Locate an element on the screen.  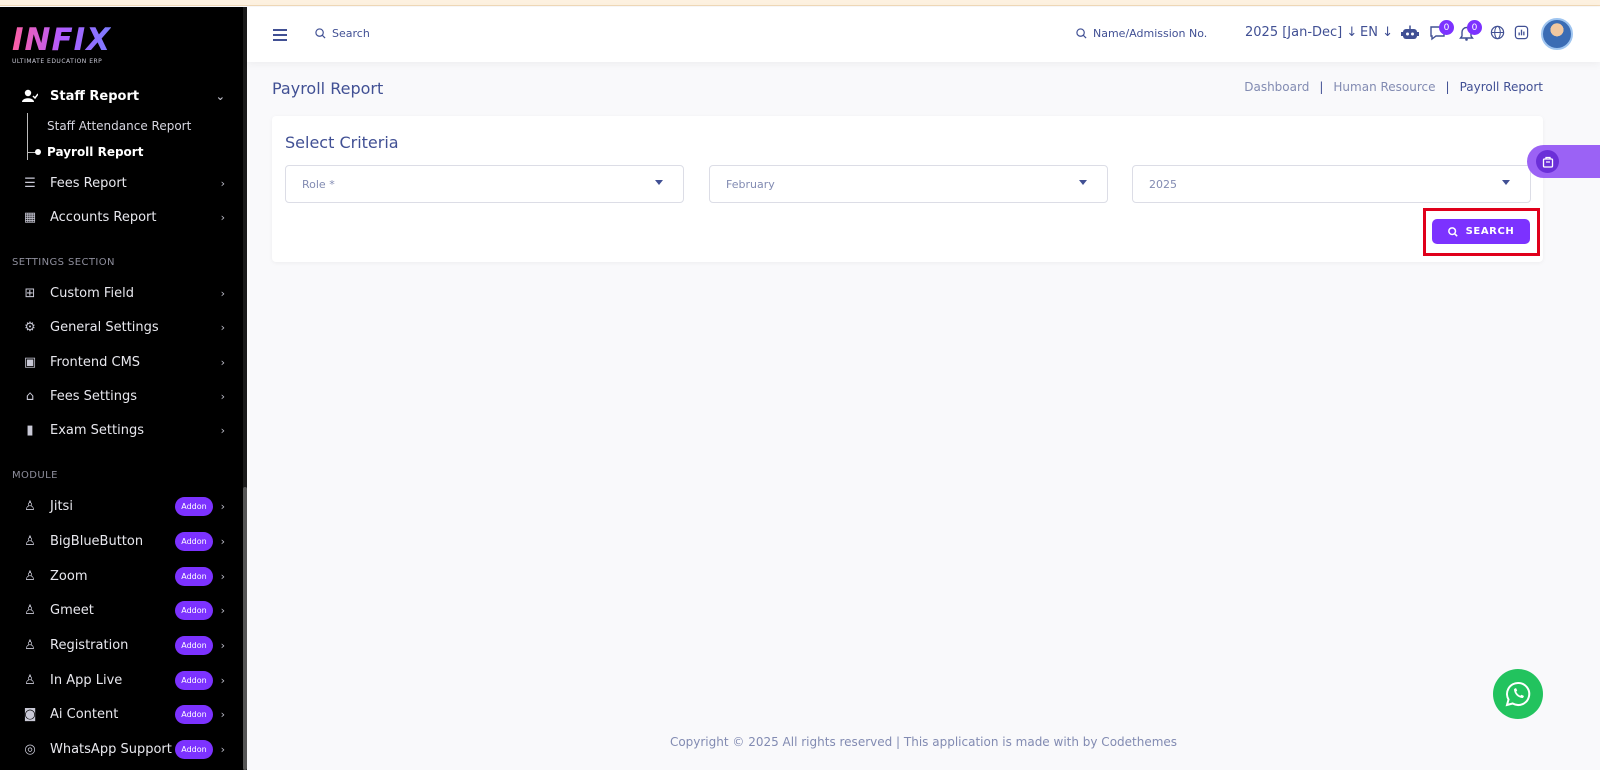
sidebar-item-label: Staff Report is located at coordinates (95, 96).